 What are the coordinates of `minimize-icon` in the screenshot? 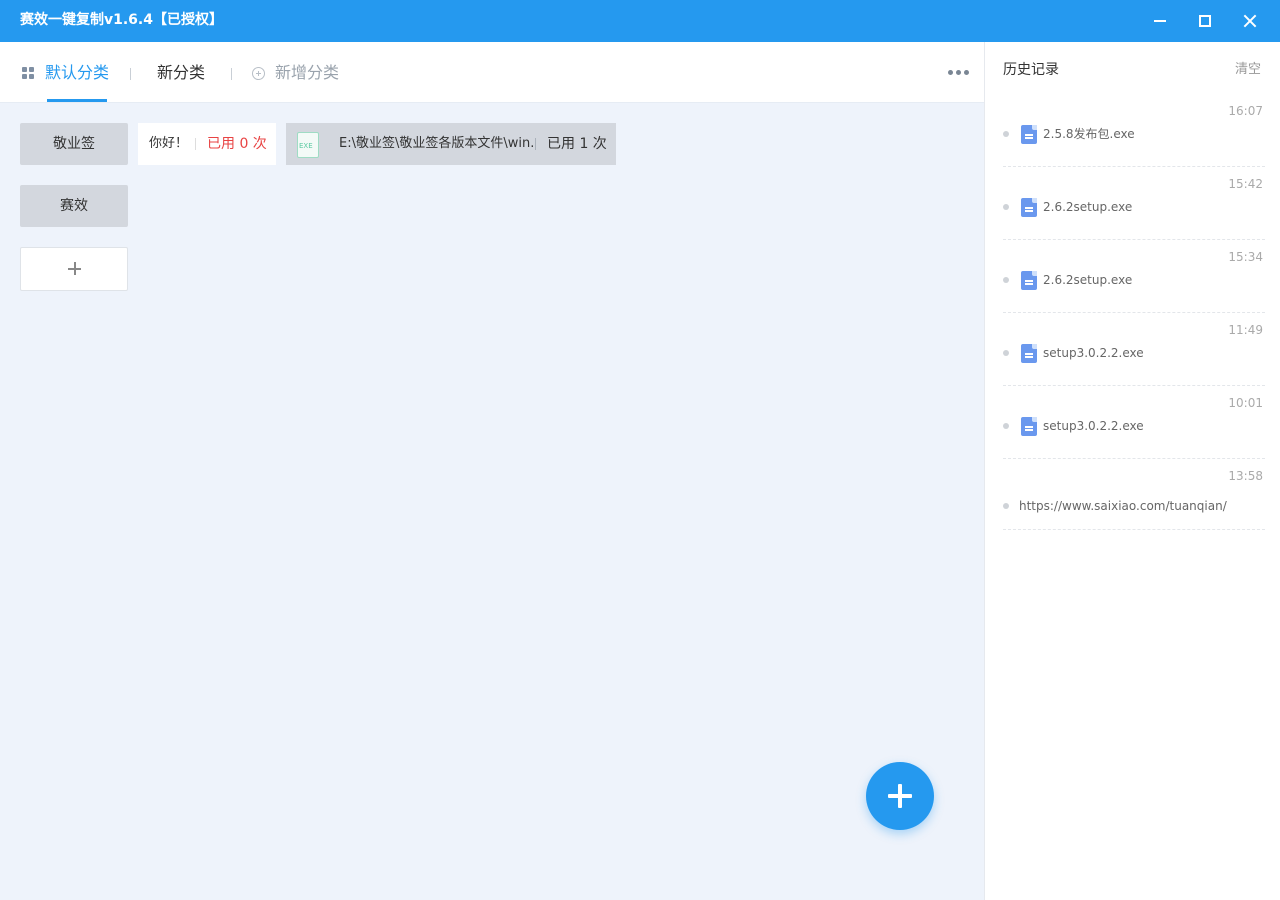 It's located at (1160, 21).